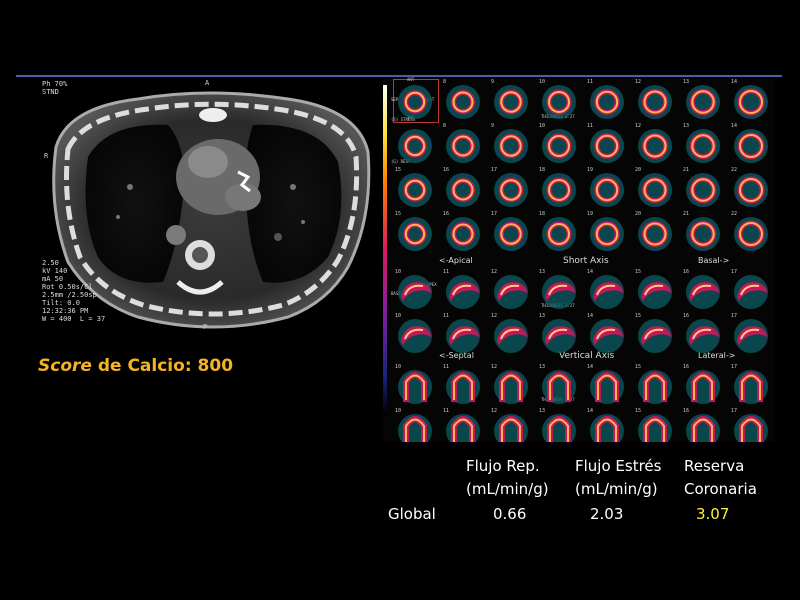 The height and width of the screenshot is (600, 800). I want to click on header-flujo-estres-line1: Flujo Estrés, so click(618, 466).